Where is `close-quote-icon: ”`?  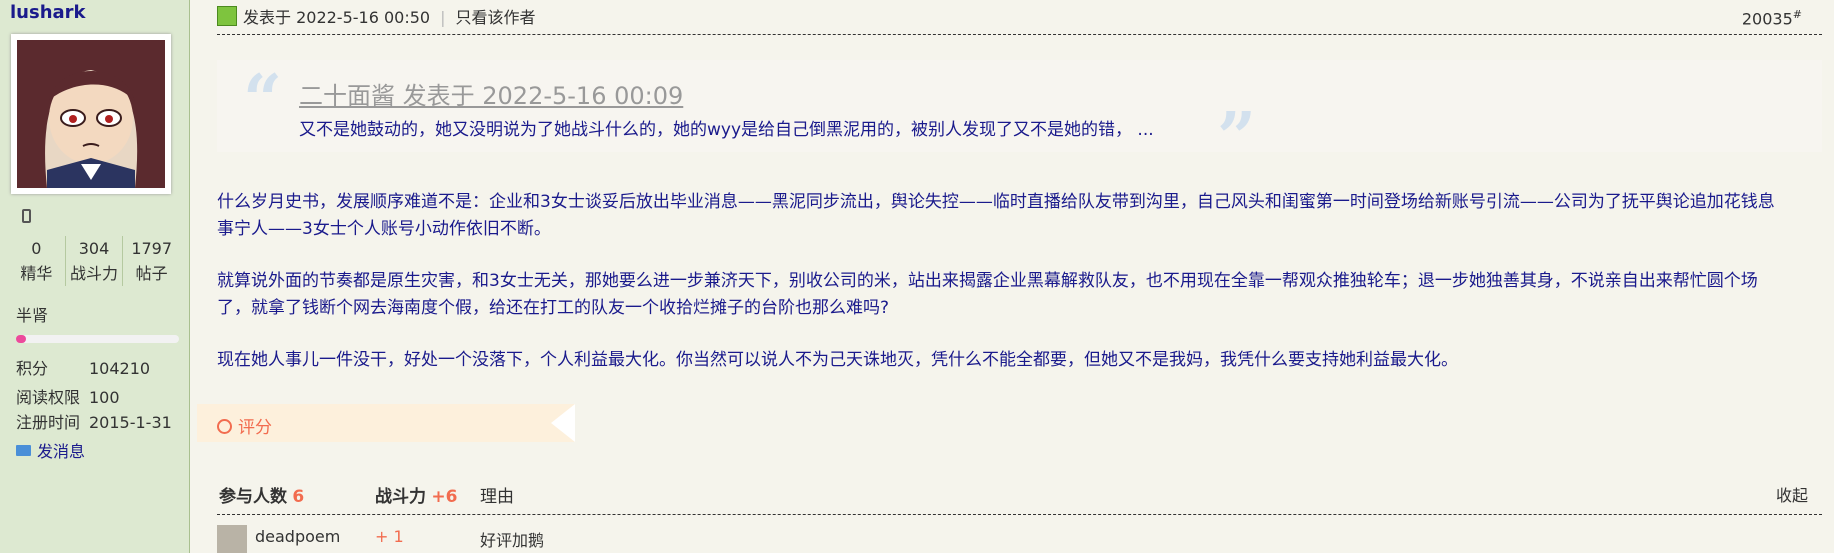
close-quote-icon: ” is located at coordinates (1237, 138).